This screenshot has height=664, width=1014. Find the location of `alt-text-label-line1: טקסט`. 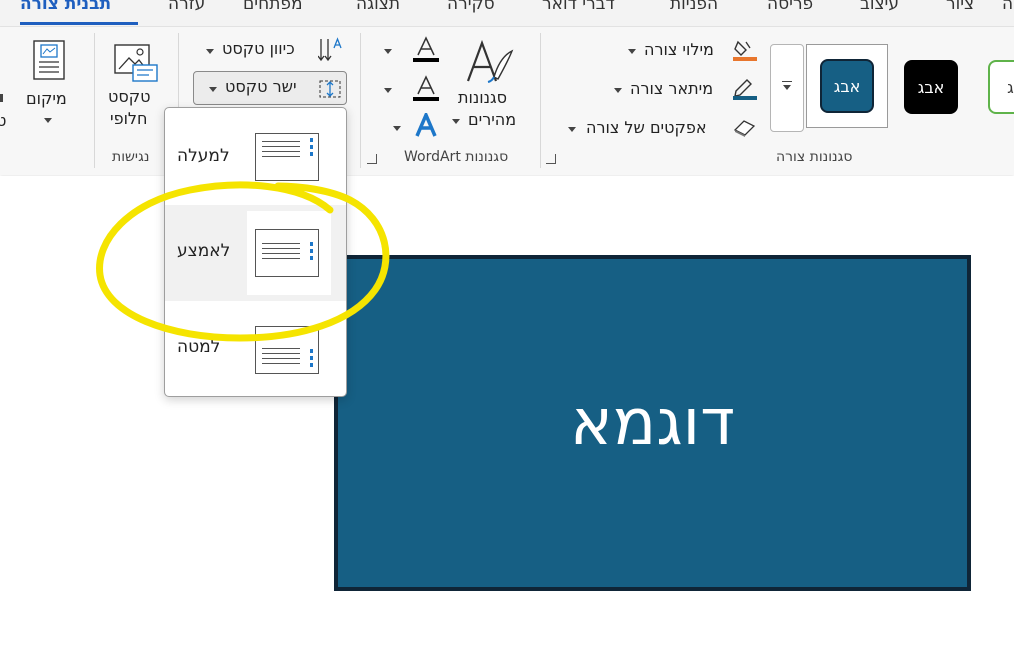

alt-text-label-line1: טקסט is located at coordinates (129, 96).